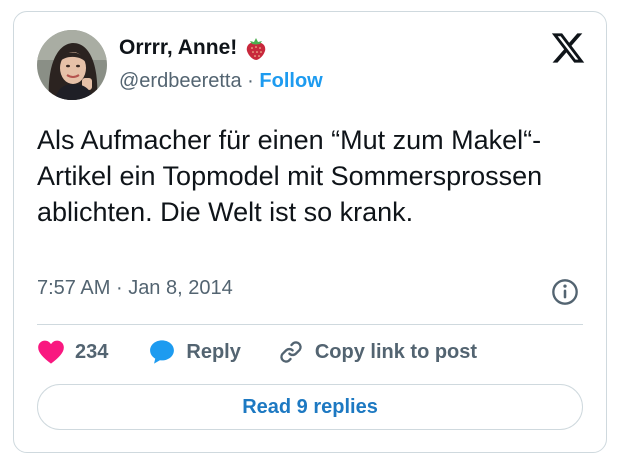  What do you see at coordinates (396, 351) in the screenshot?
I see `copy-link-label: Copy link to post` at bounding box center [396, 351].